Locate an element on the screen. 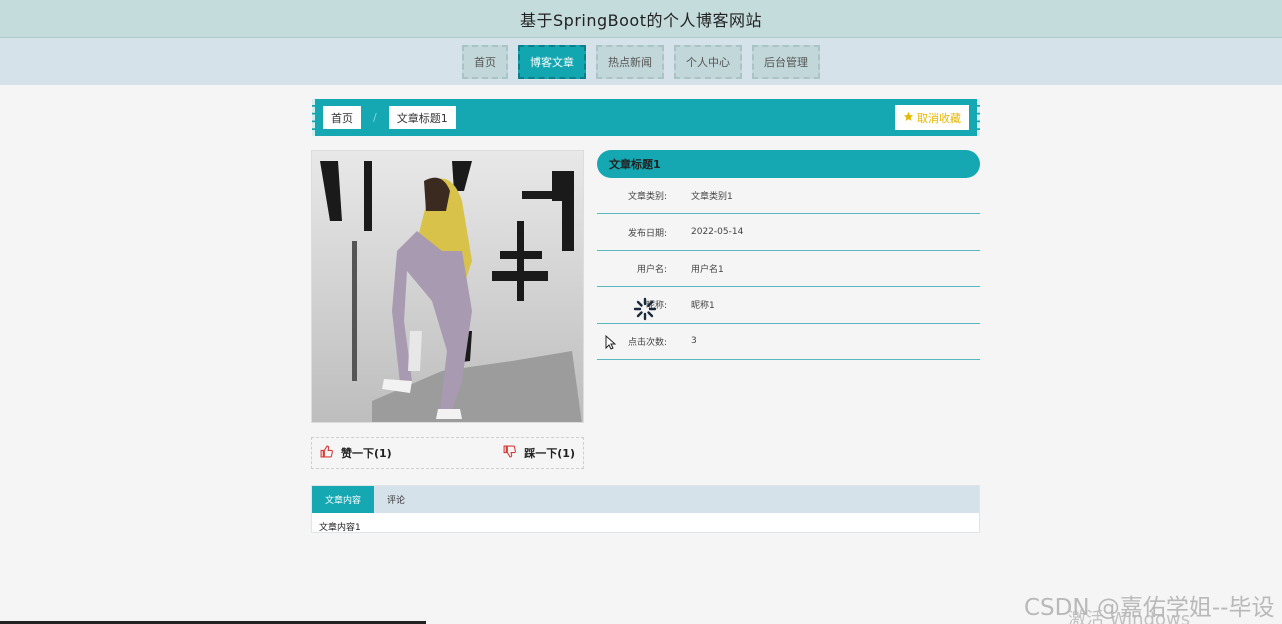 This screenshot has width=1282, height=624. dislike-label: 踩一下(1) is located at coordinates (549, 453).